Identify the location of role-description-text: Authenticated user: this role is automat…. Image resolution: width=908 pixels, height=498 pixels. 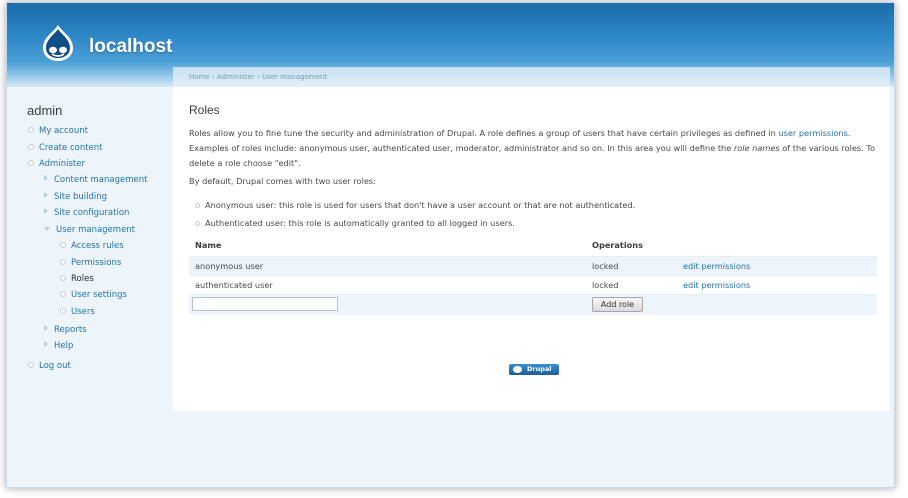
(360, 223).